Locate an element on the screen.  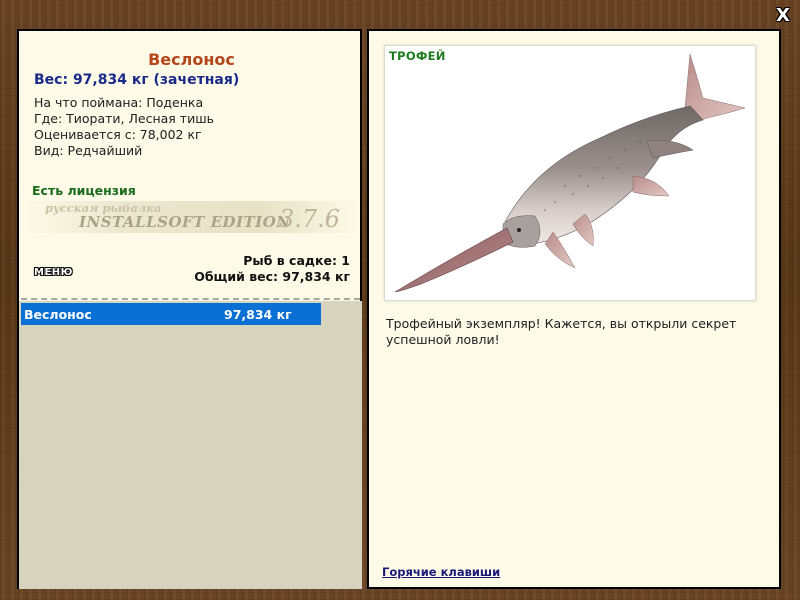
bait-info: На что поймана: Поденка is located at coordinates (119, 102).